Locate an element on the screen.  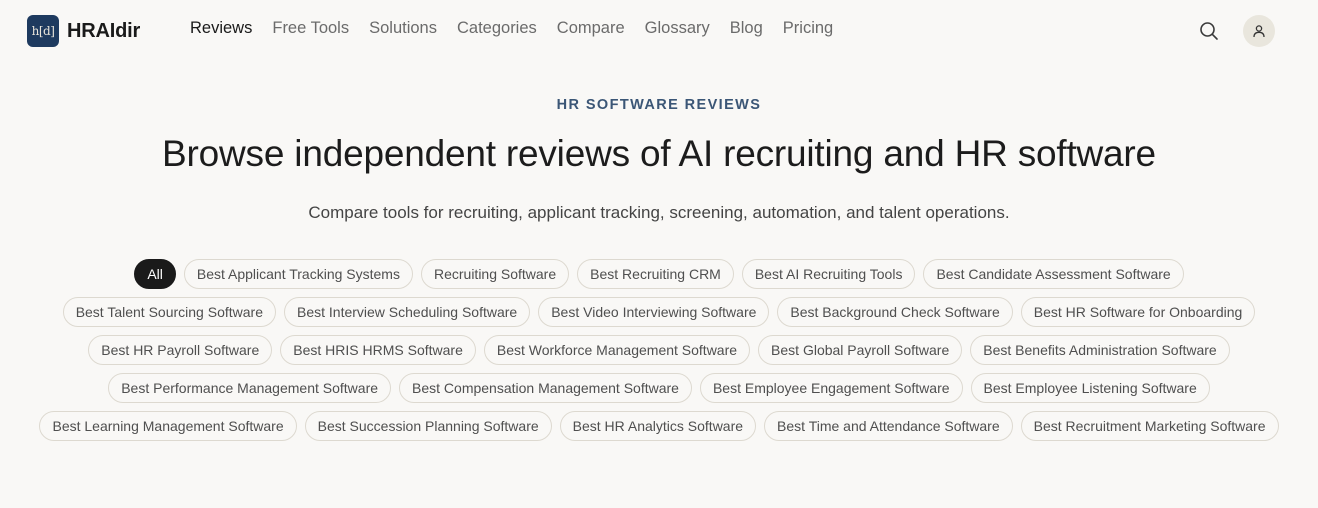
filter-chip: Best Time and Attendance Software is located at coordinates (888, 426).